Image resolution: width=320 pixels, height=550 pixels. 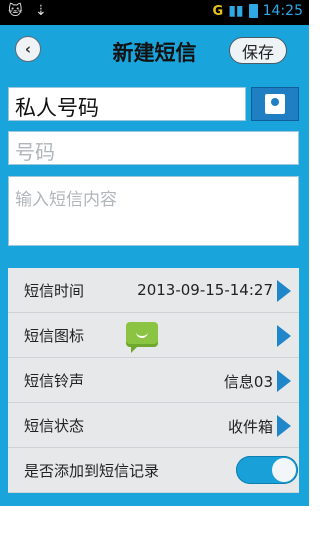 I want to click on message-content-field: 输入短信内容, so click(x=153, y=211).